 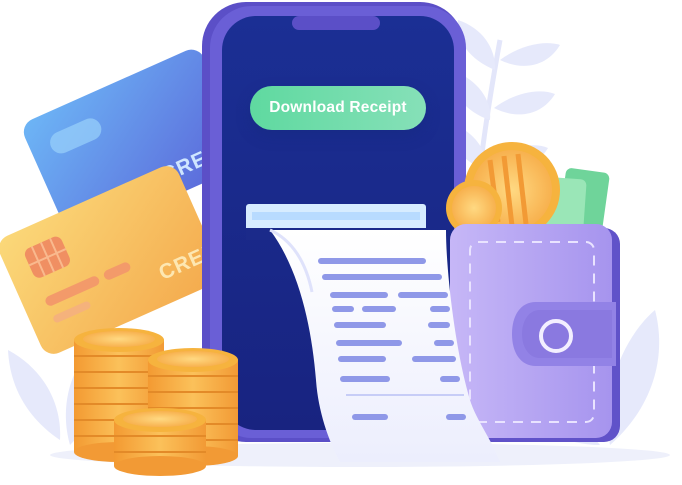 What do you see at coordinates (156, 402) in the screenshot?
I see `coin-stack-icon` at bounding box center [156, 402].